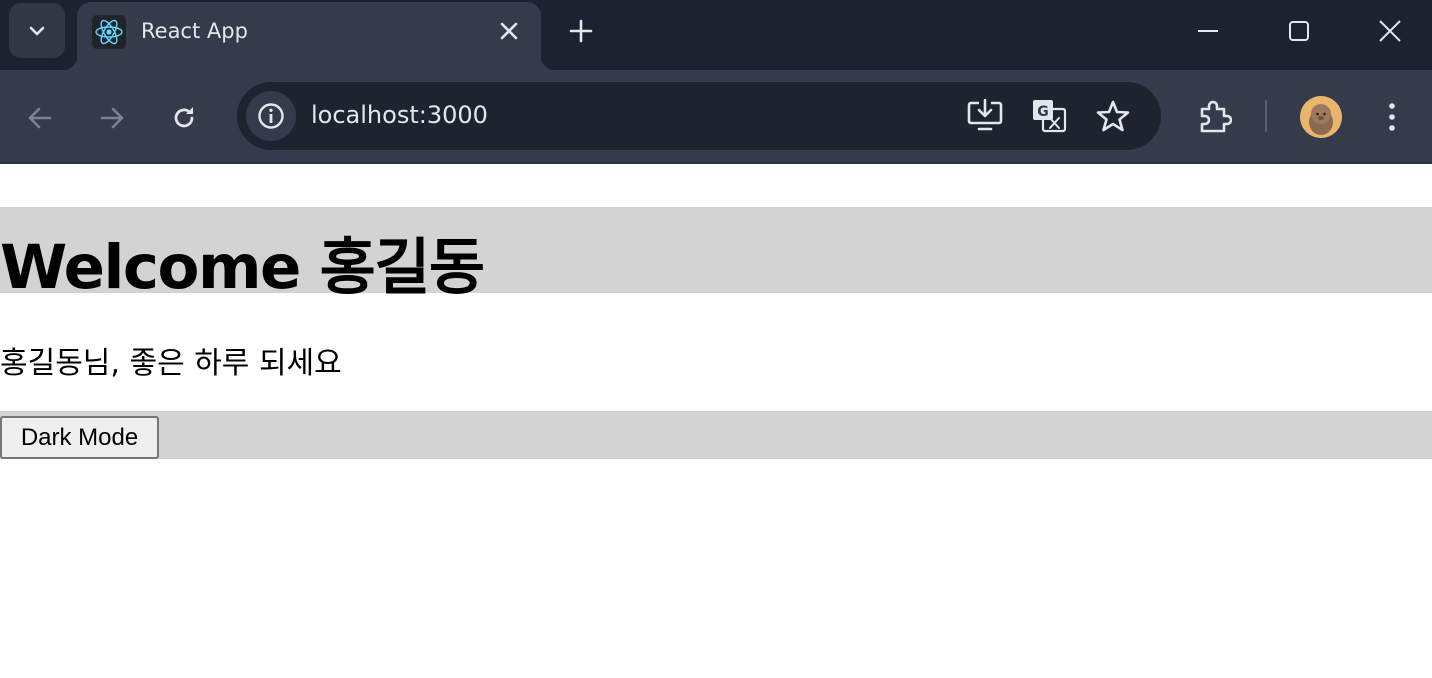 The width and height of the screenshot is (1432, 678). What do you see at coordinates (79, 437) in the screenshot?
I see `dark-mode-button: Dark Mode` at bounding box center [79, 437].